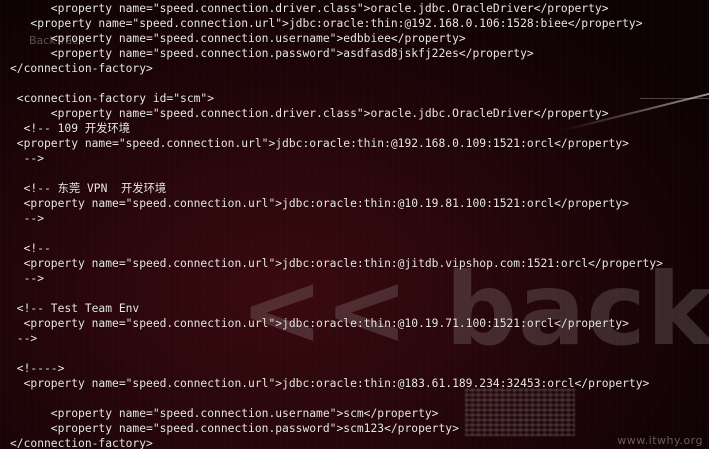 This screenshot has width=709, height=449. I want to click on terminal-line: <!-- Test Team Env, so click(75, 308).